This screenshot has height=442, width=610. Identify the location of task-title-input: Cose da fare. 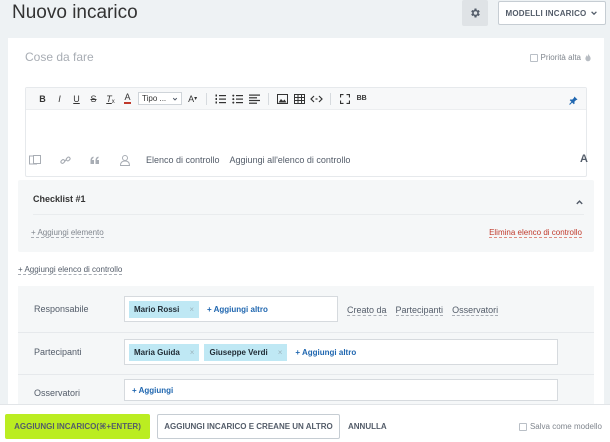
(59, 57).